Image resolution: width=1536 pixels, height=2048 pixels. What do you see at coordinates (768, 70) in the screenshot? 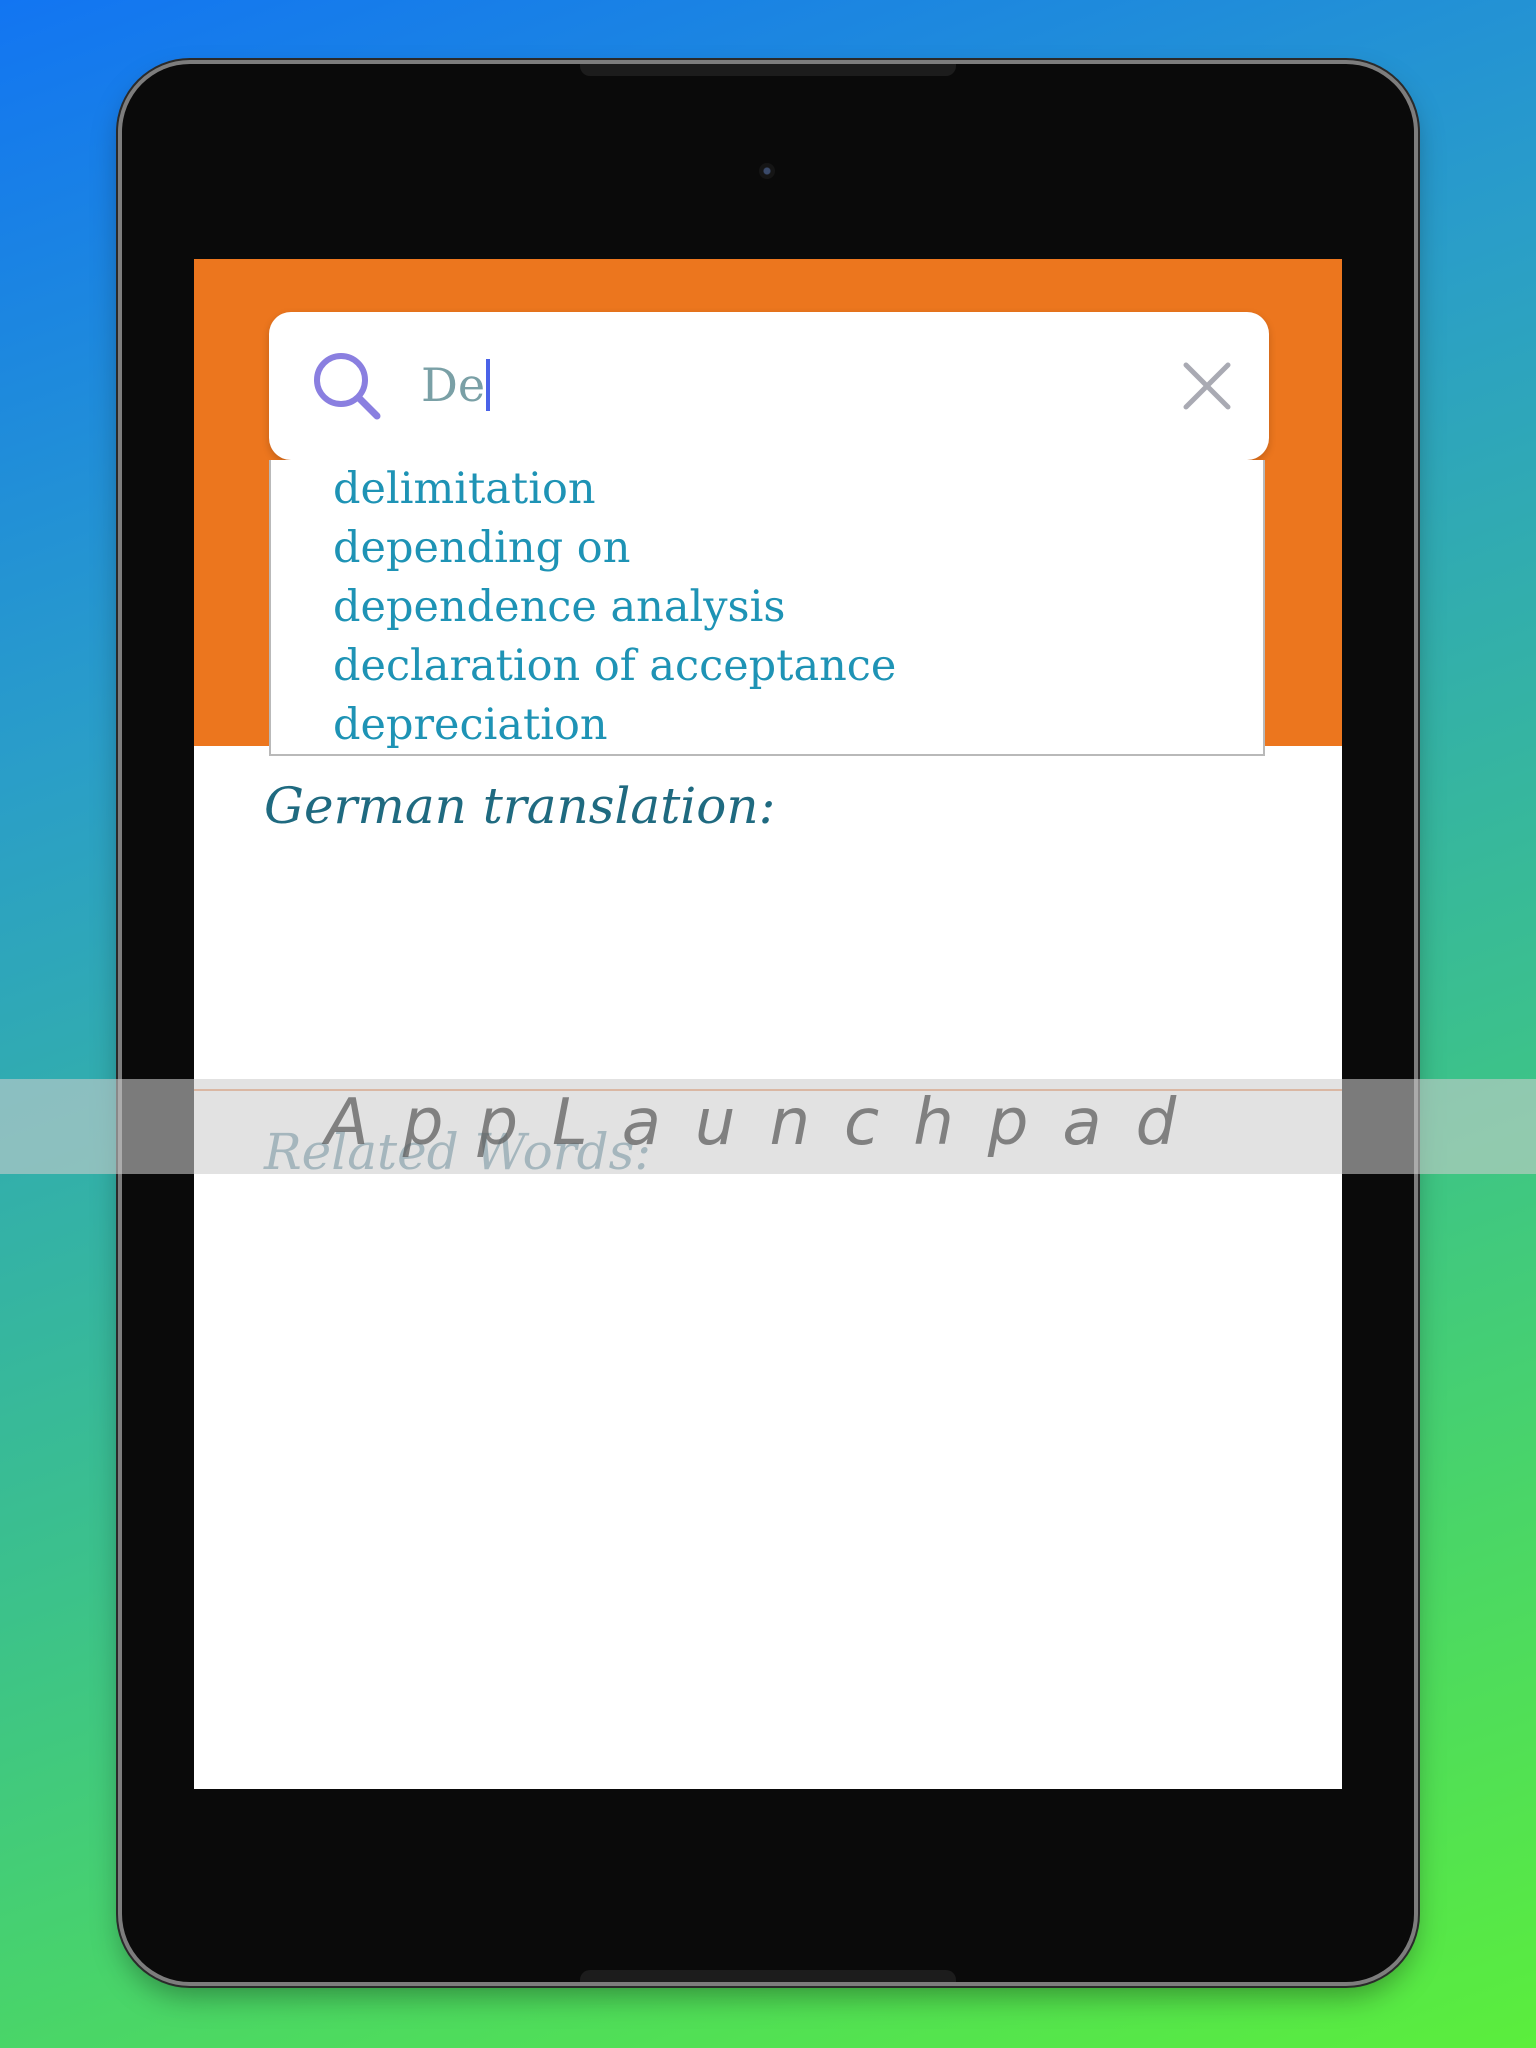
I see `tablet-top-notch` at bounding box center [768, 70].